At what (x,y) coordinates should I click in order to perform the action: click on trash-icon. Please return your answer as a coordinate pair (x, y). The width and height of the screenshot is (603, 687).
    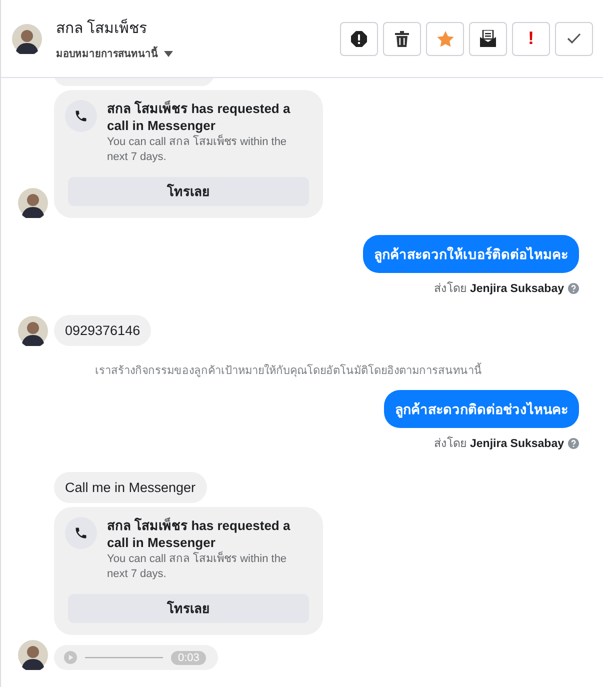
    Looking at the image, I should click on (402, 38).